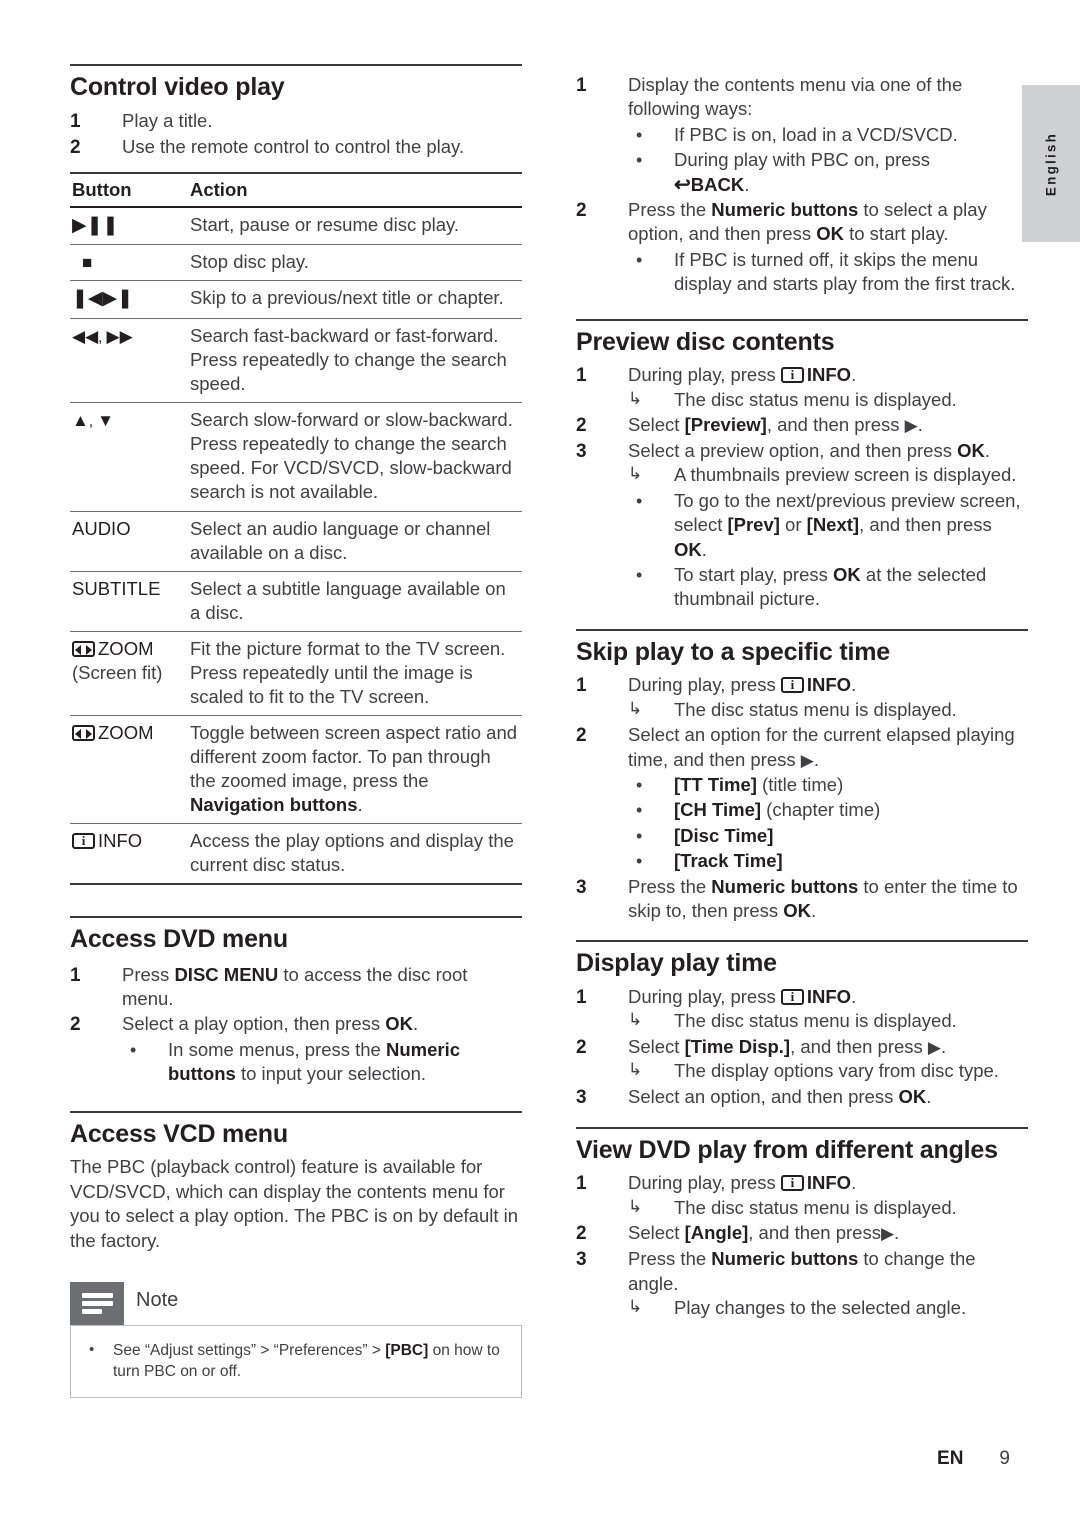 The width and height of the screenshot is (1080, 1527). What do you see at coordinates (119, 337) in the screenshot?
I see `fast-forward-icon: ▶▶` at bounding box center [119, 337].